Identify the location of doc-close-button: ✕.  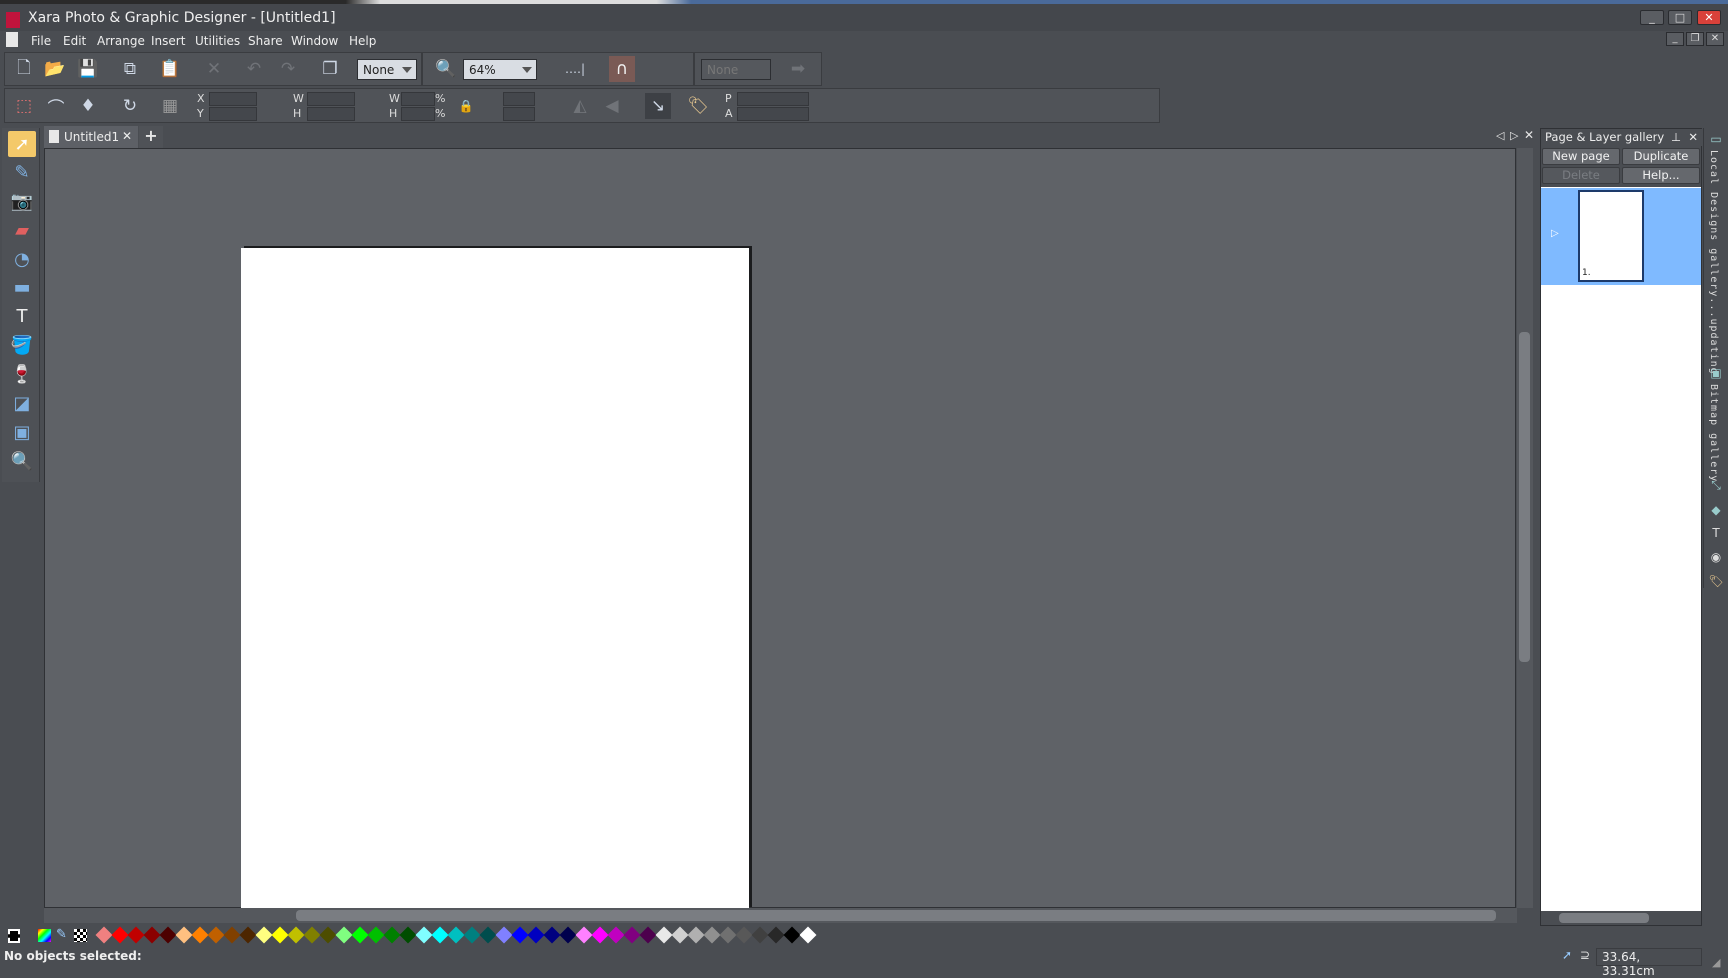
(1715, 39).